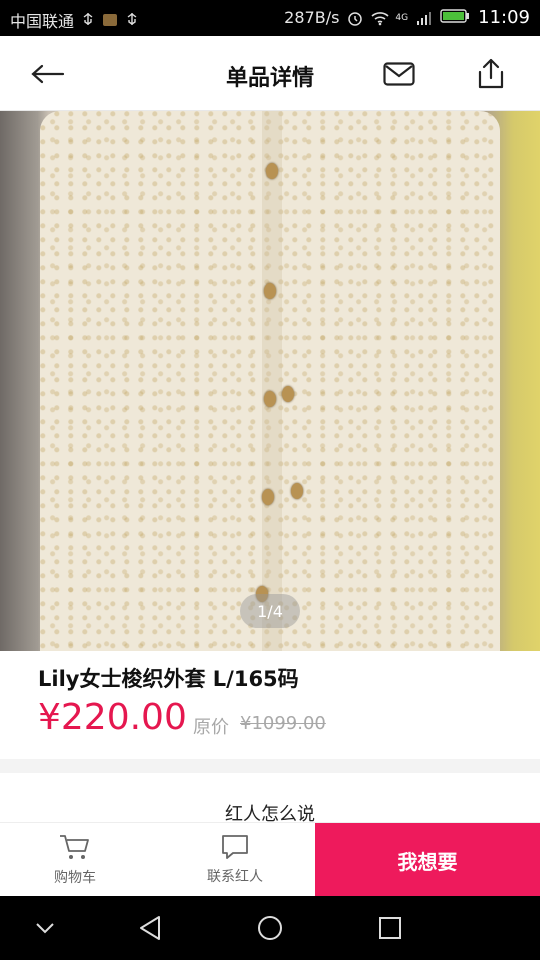 The width and height of the screenshot is (540, 960). What do you see at coordinates (269, 78) in the screenshot?
I see `page-title: 单品详情` at bounding box center [269, 78].